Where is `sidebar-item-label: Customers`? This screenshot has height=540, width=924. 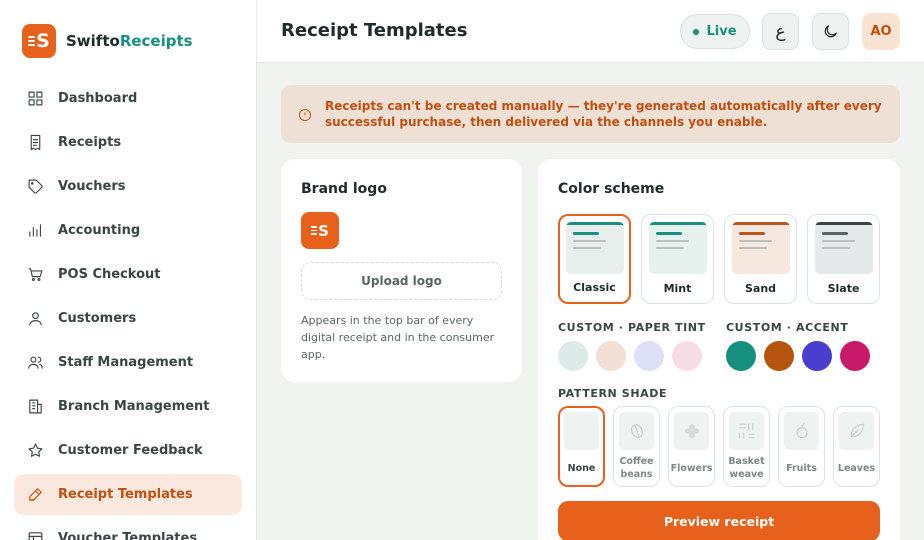 sidebar-item-label: Customers is located at coordinates (97, 318).